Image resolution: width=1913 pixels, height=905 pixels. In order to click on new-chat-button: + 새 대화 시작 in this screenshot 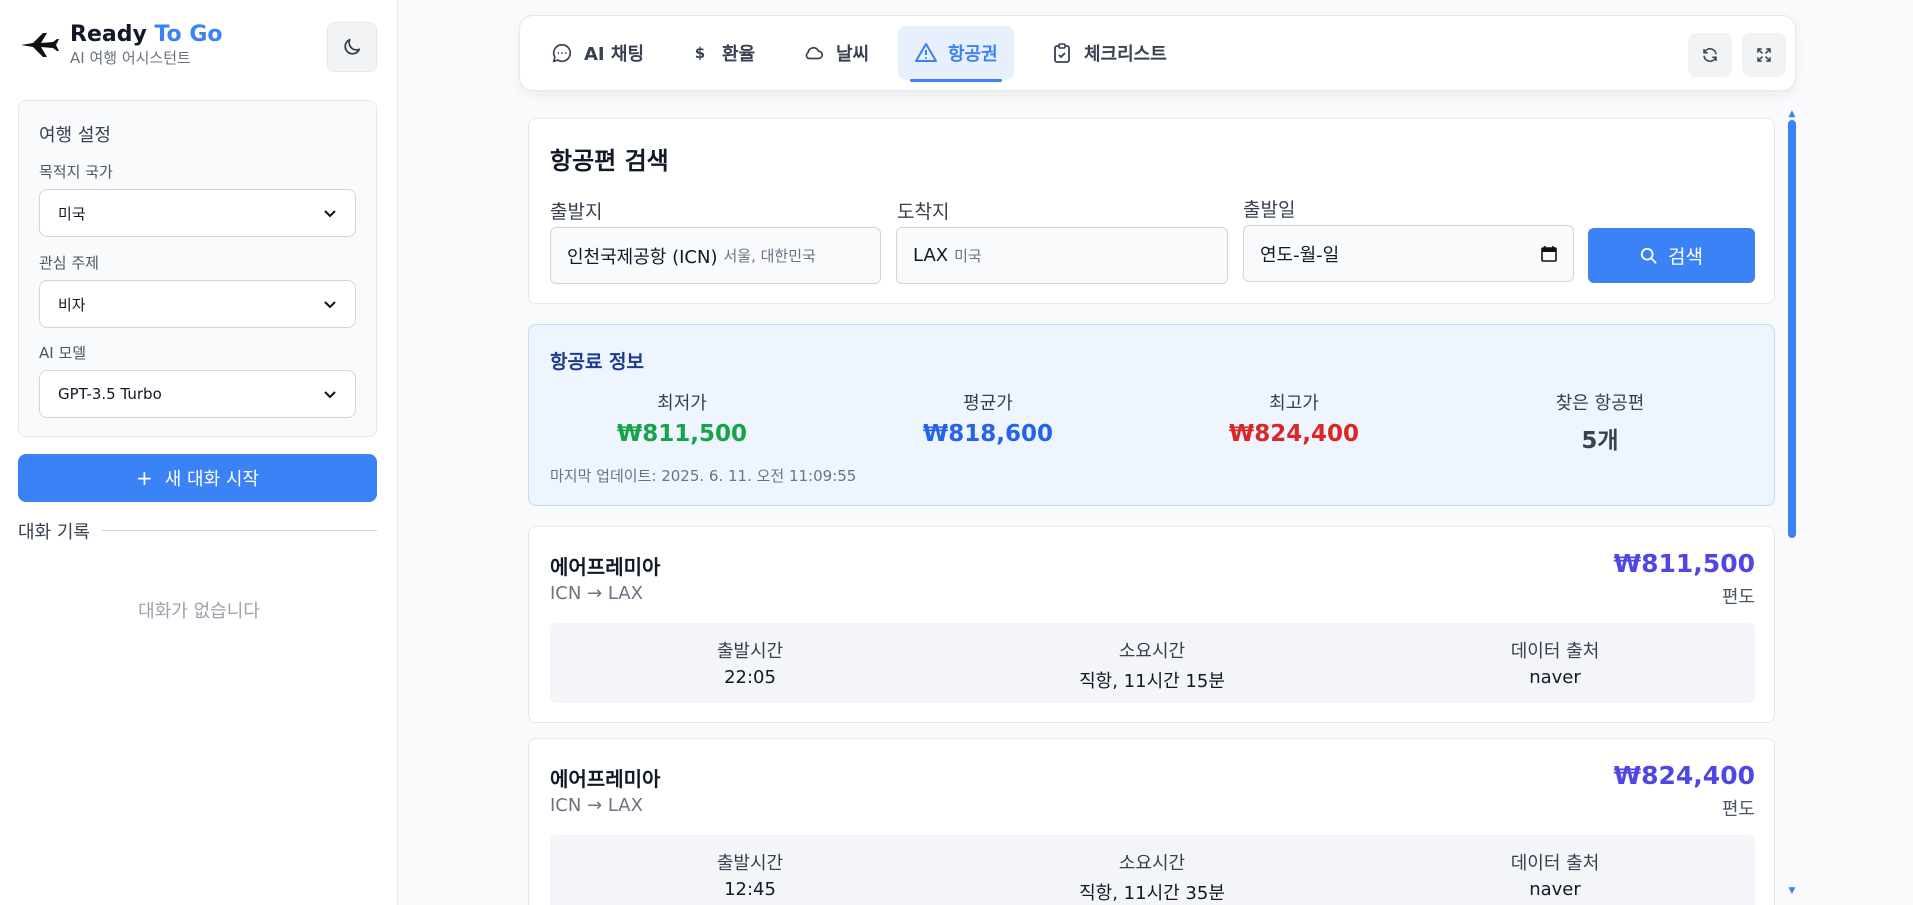, I will do `click(197, 478)`.